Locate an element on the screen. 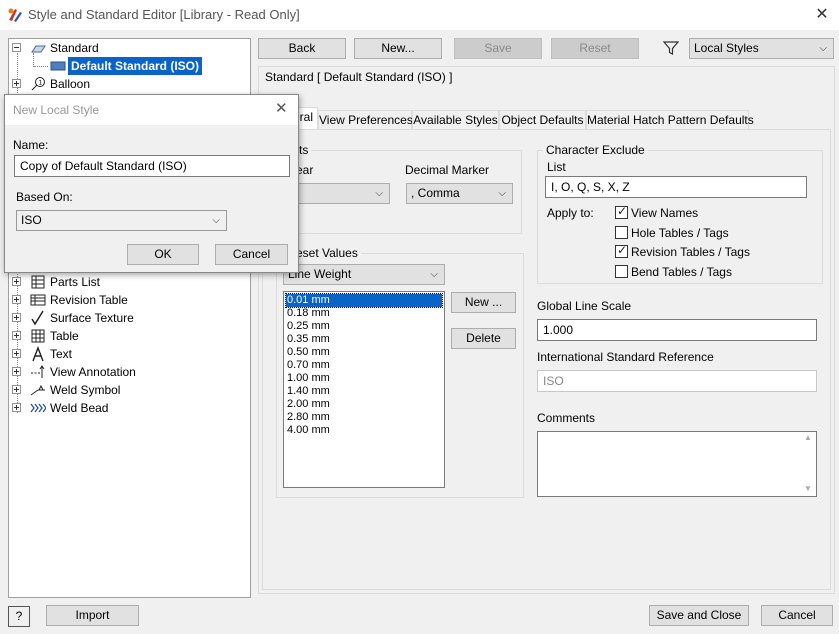 The width and height of the screenshot is (839, 634). list-item: 1.40 mm is located at coordinates (364, 391).